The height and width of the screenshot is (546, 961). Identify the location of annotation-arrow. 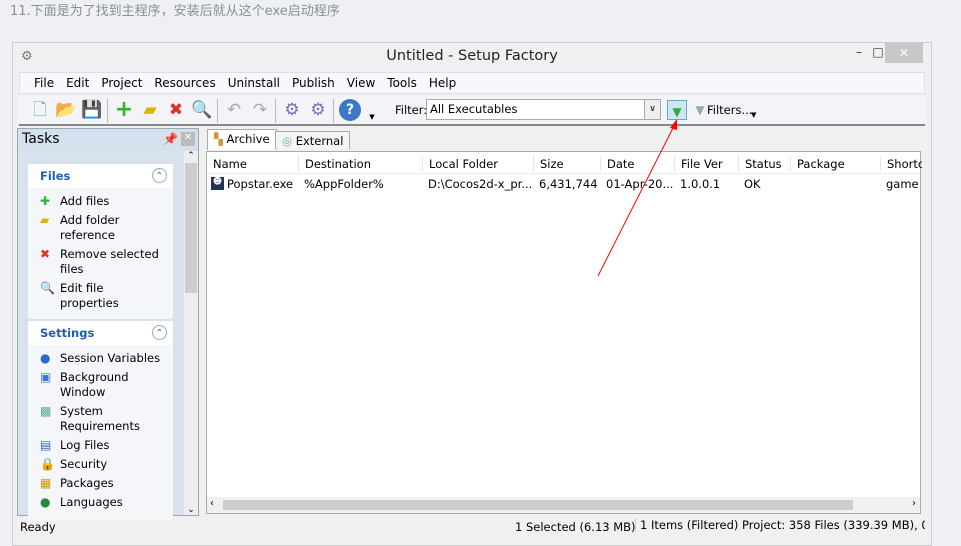
(637, 198).